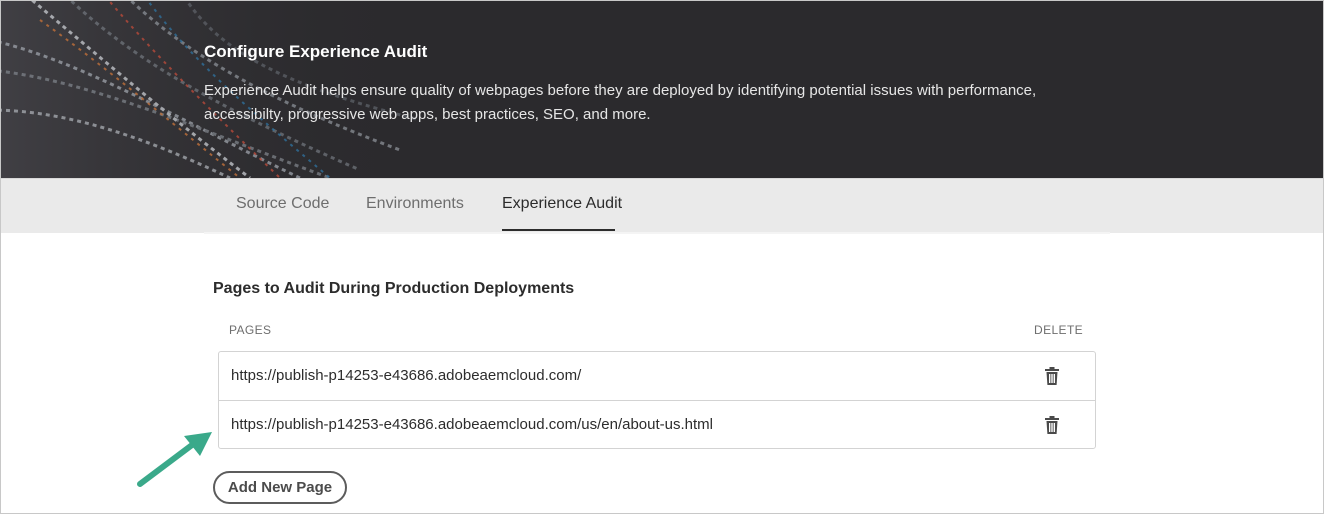 The image size is (1324, 514). What do you see at coordinates (250, 330) in the screenshot?
I see `column-header-pages: PAGES` at bounding box center [250, 330].